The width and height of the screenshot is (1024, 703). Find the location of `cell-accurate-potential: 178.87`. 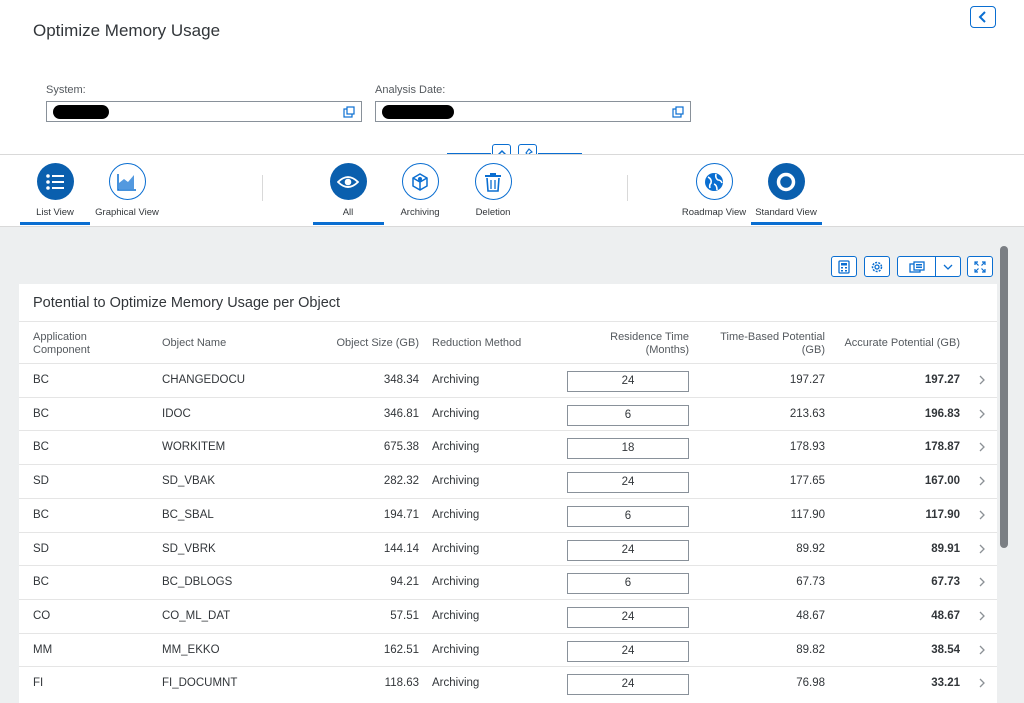

cell-accurate-potential: 178.87 is located at coordinates (942, 447).